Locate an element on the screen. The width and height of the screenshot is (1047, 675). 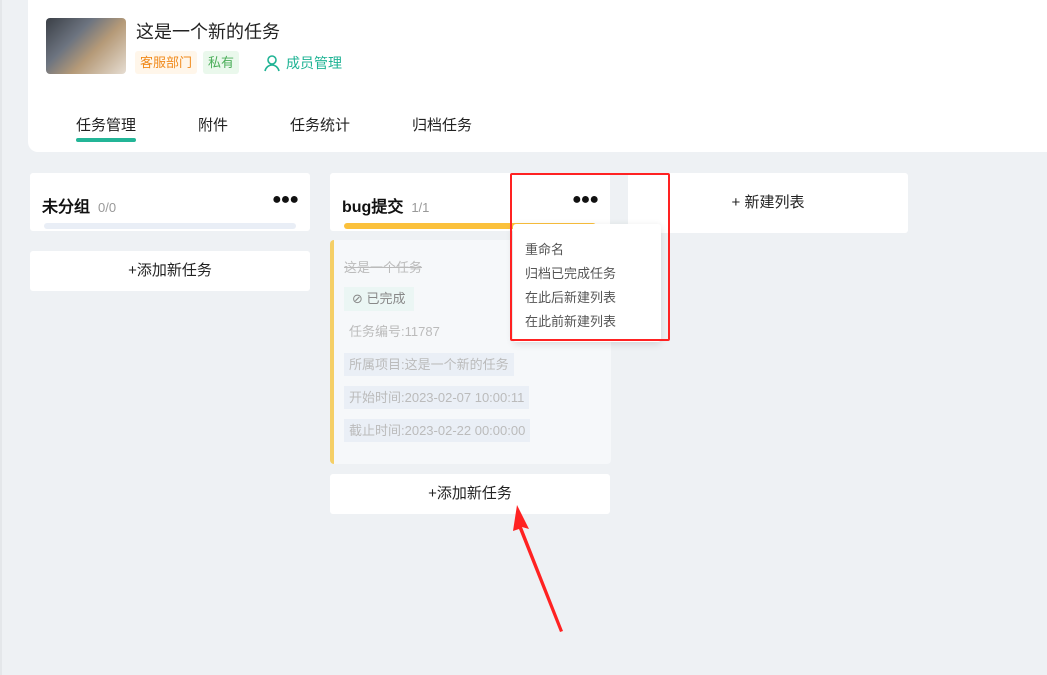
members-button: 成员管理 is located at coordinates (303, 63).